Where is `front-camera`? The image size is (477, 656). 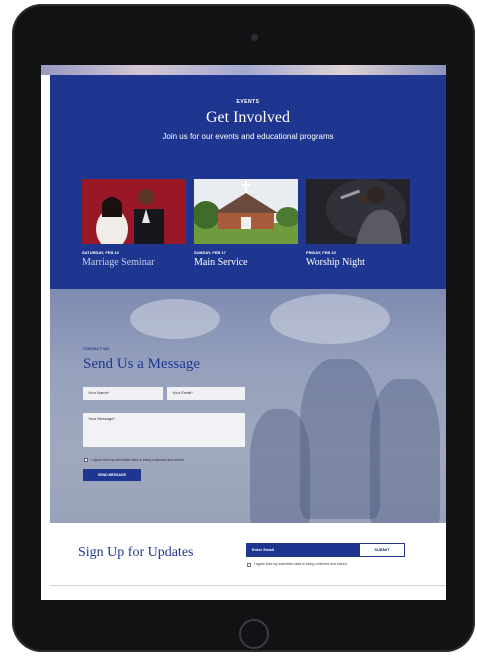 front-camera is located at coordinates (254, 37).